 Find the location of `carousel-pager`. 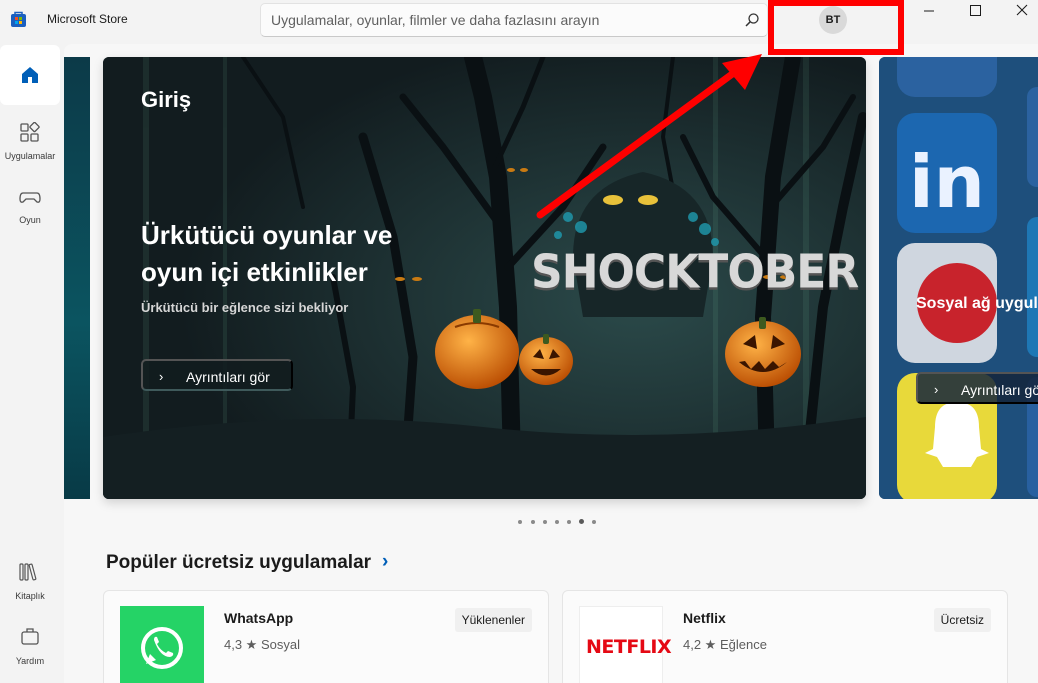

carousel-pager is located at coordinates (559, 522).